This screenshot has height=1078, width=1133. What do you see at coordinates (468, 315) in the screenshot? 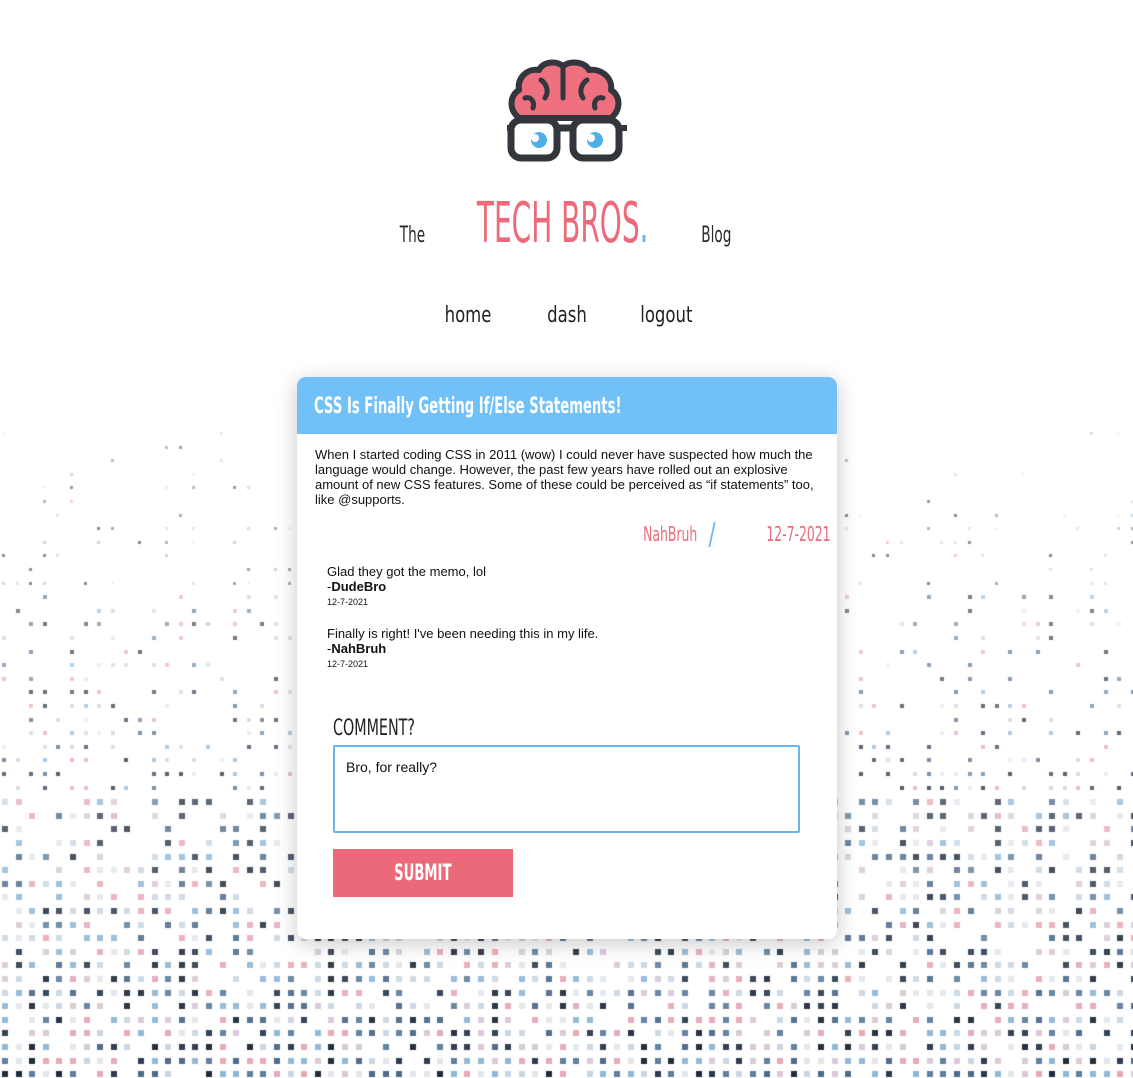
I see `nav-home-link: home` at bounding box center [468, 315].